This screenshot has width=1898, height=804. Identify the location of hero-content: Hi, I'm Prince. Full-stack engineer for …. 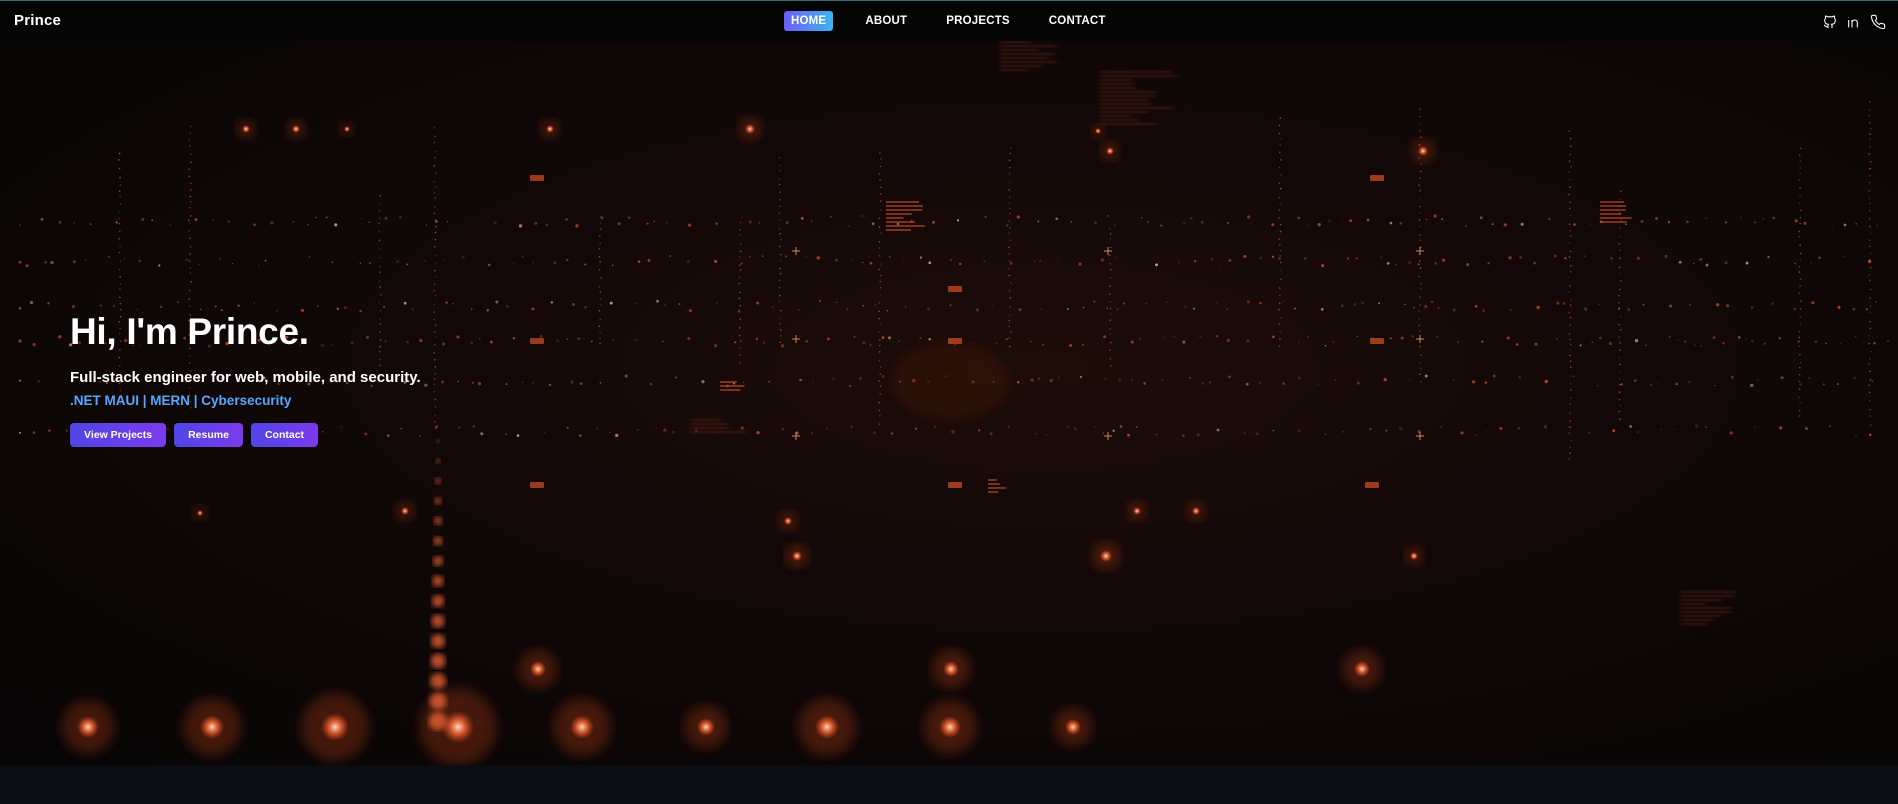
(245, 379).